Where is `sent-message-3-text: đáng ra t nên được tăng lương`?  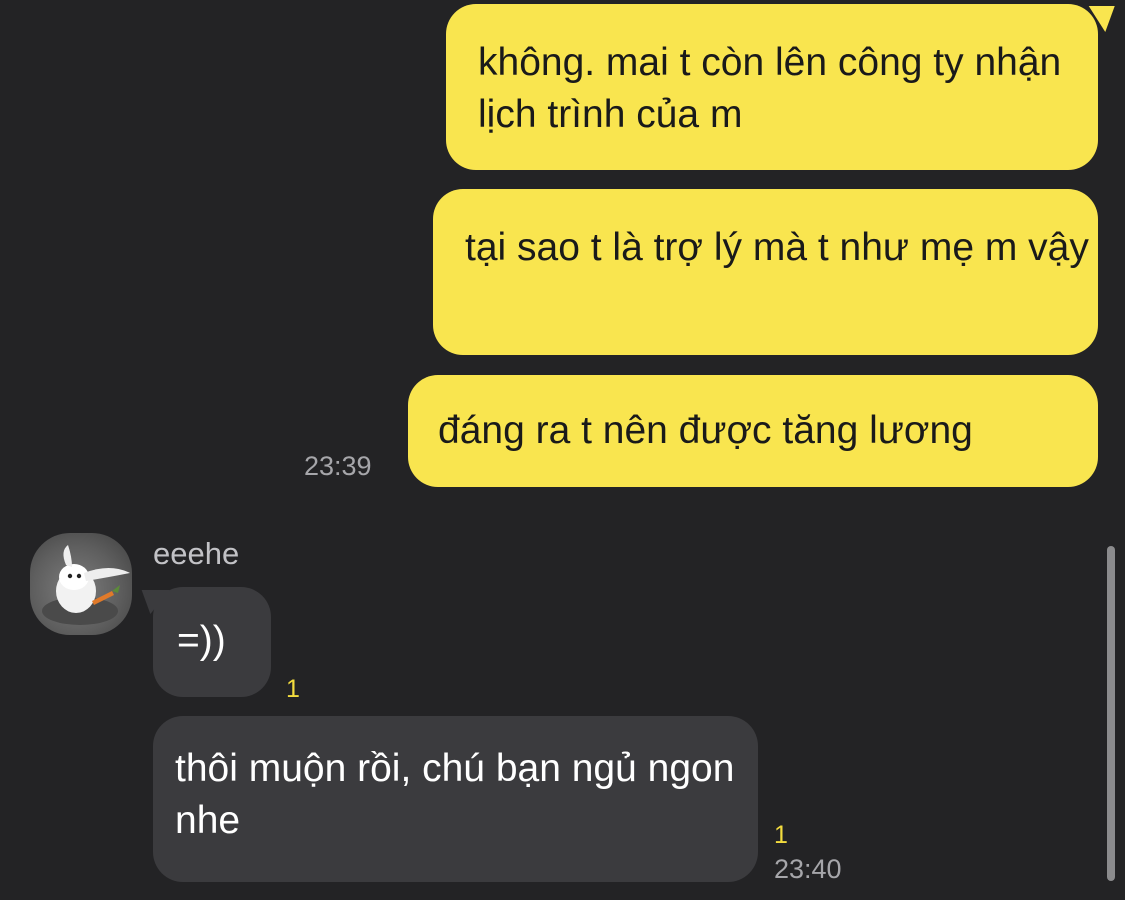
sent-message-3-text: đáng ra t nên được tăng lương is located at coordinates (705, 430).